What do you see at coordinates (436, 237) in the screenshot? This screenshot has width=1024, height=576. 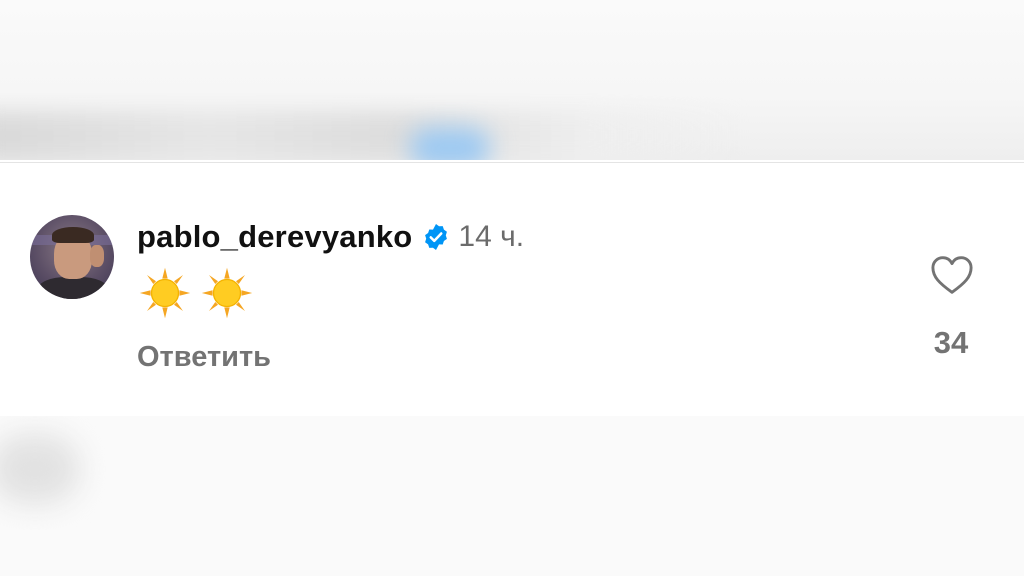 I see `verified-badge-icon` at bounding box center [436, 237].